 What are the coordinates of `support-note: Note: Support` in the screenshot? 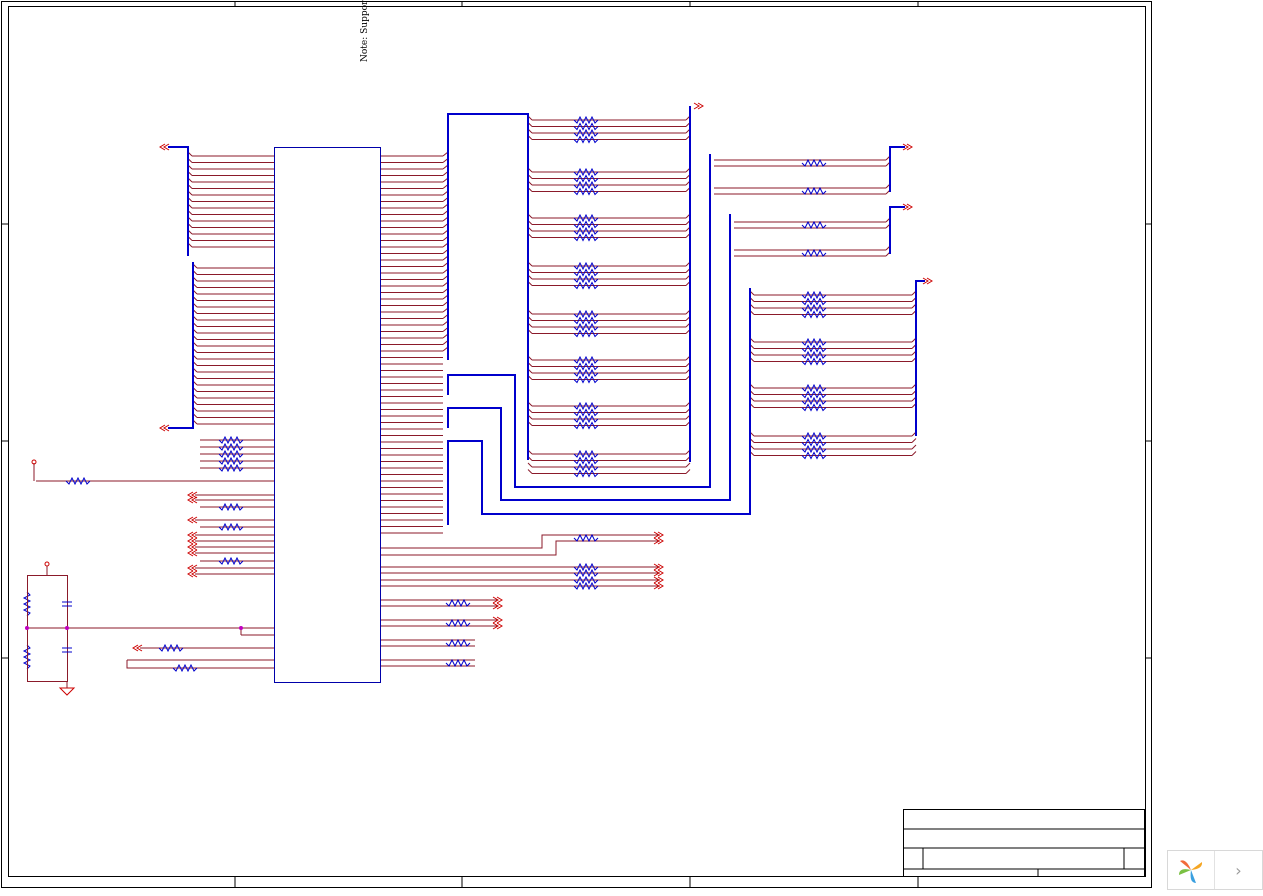 It's located at (365, 31).